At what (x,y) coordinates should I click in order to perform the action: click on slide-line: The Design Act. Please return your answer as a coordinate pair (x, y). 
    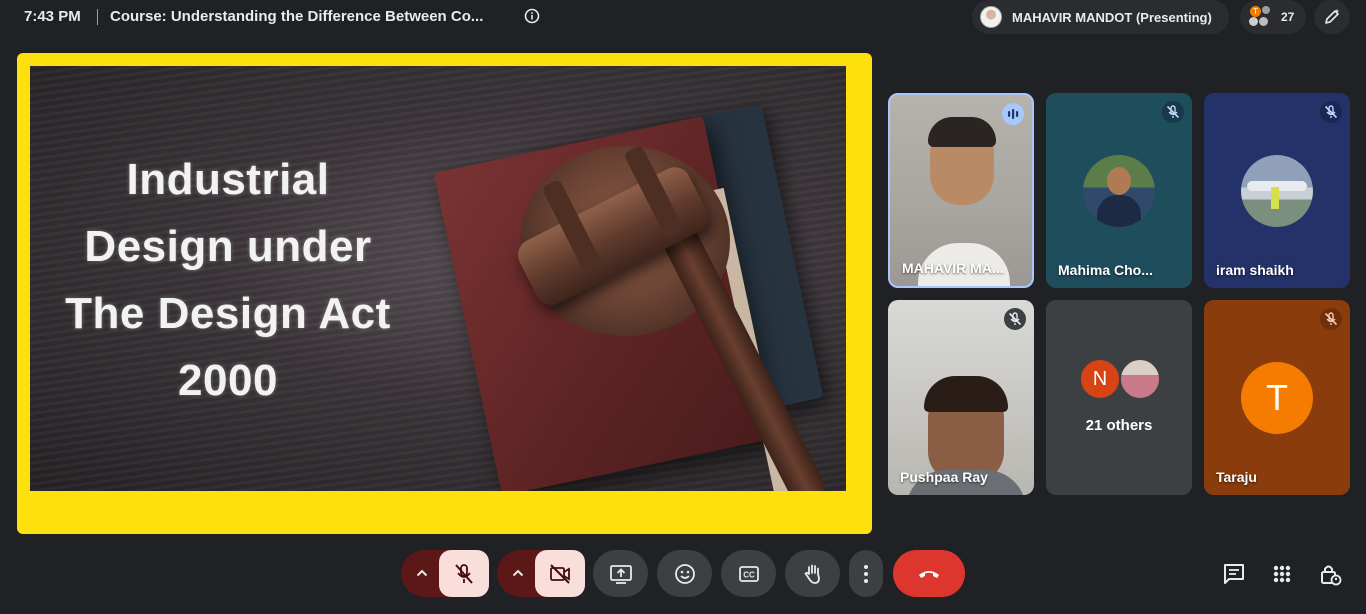
    Looking at the image, I should click on (228, 313).